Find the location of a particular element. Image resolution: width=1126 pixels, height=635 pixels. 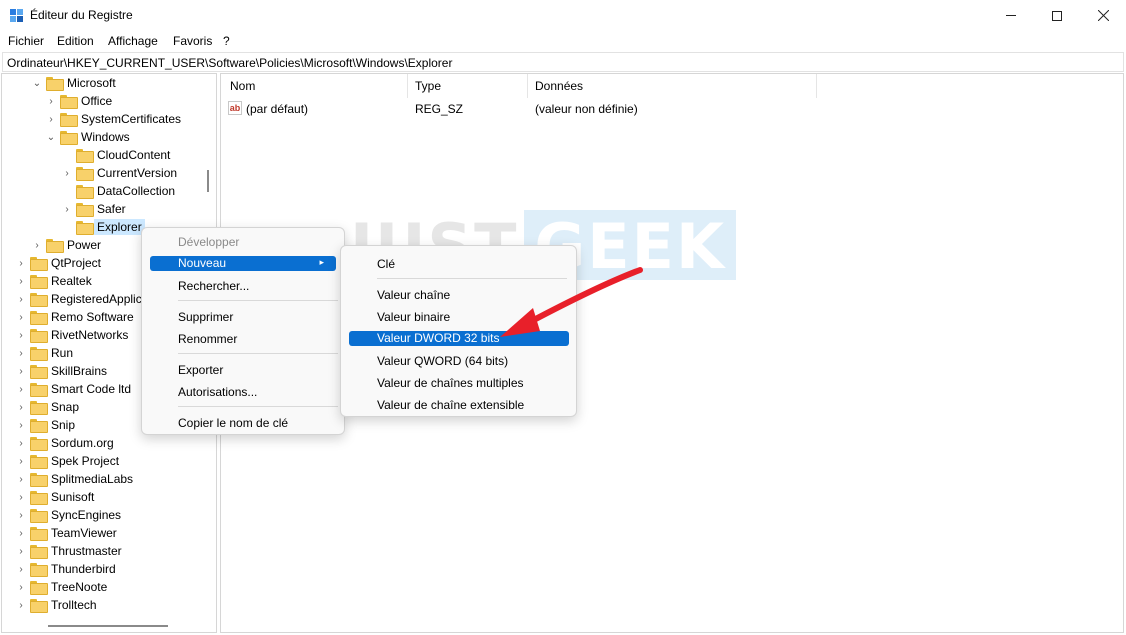

tree-node: › Snip is located at coordinates (45, 425).